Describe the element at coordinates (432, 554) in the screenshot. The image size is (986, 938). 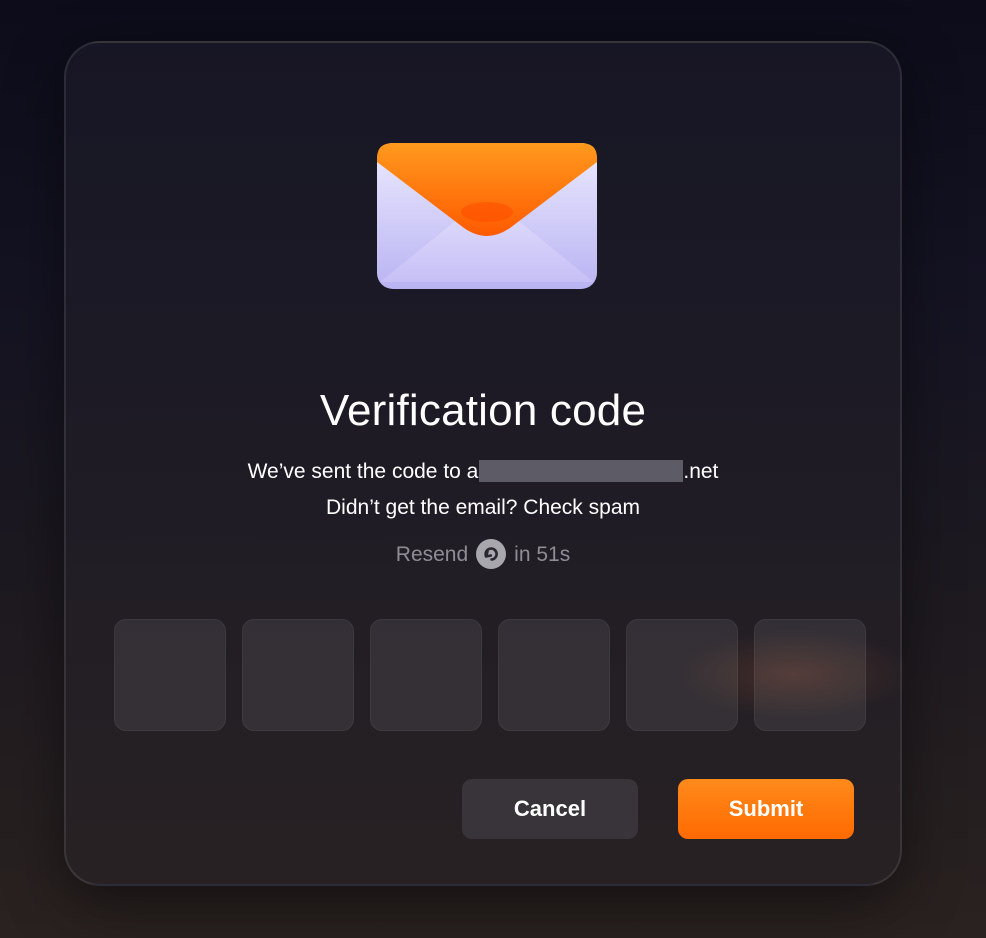
I see `resend-label: Resend` at that location.